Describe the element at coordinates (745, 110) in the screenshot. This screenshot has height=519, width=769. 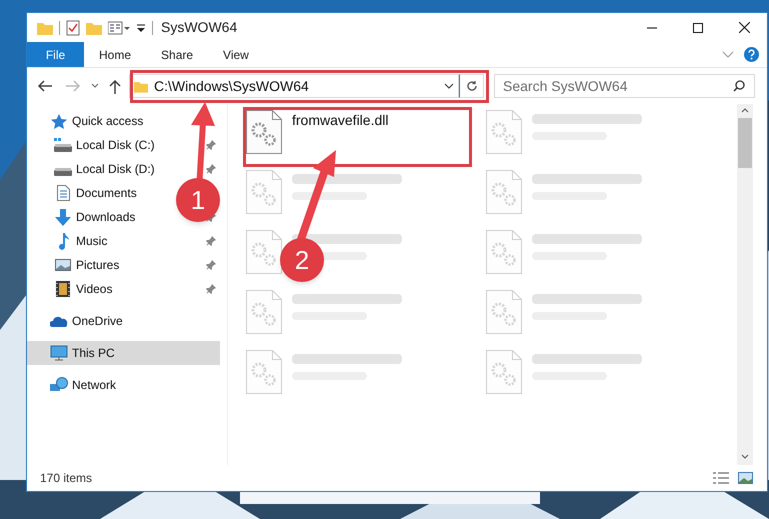
I see `scroll-up-icon` at that location.